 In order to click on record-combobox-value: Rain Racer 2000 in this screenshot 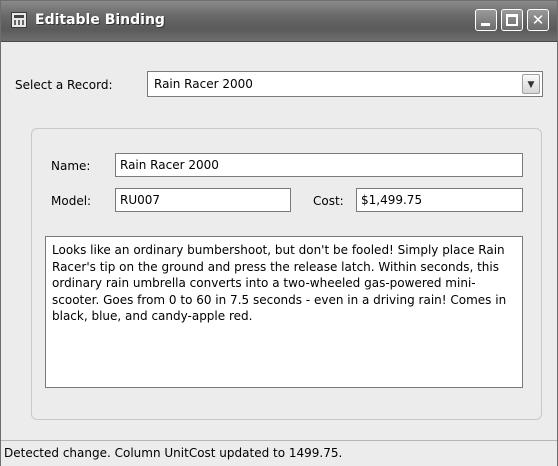, I will do `click(203, 84)`.